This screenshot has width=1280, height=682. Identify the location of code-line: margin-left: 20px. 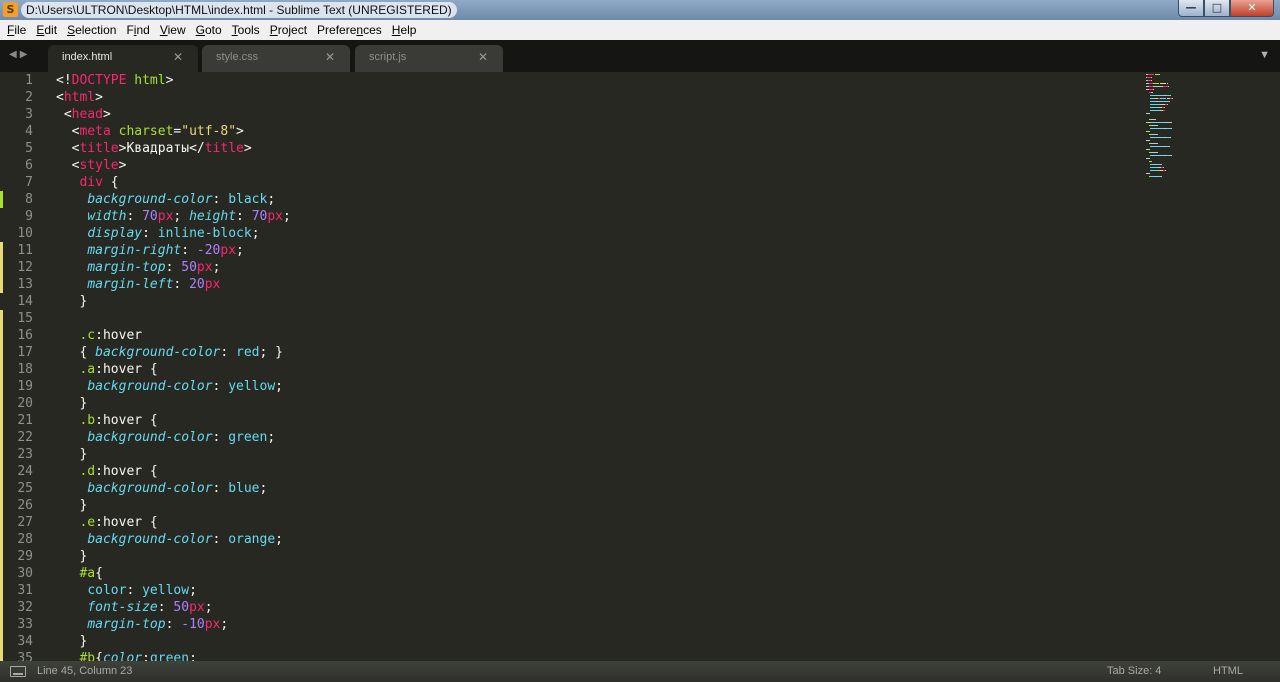
(138, 284).